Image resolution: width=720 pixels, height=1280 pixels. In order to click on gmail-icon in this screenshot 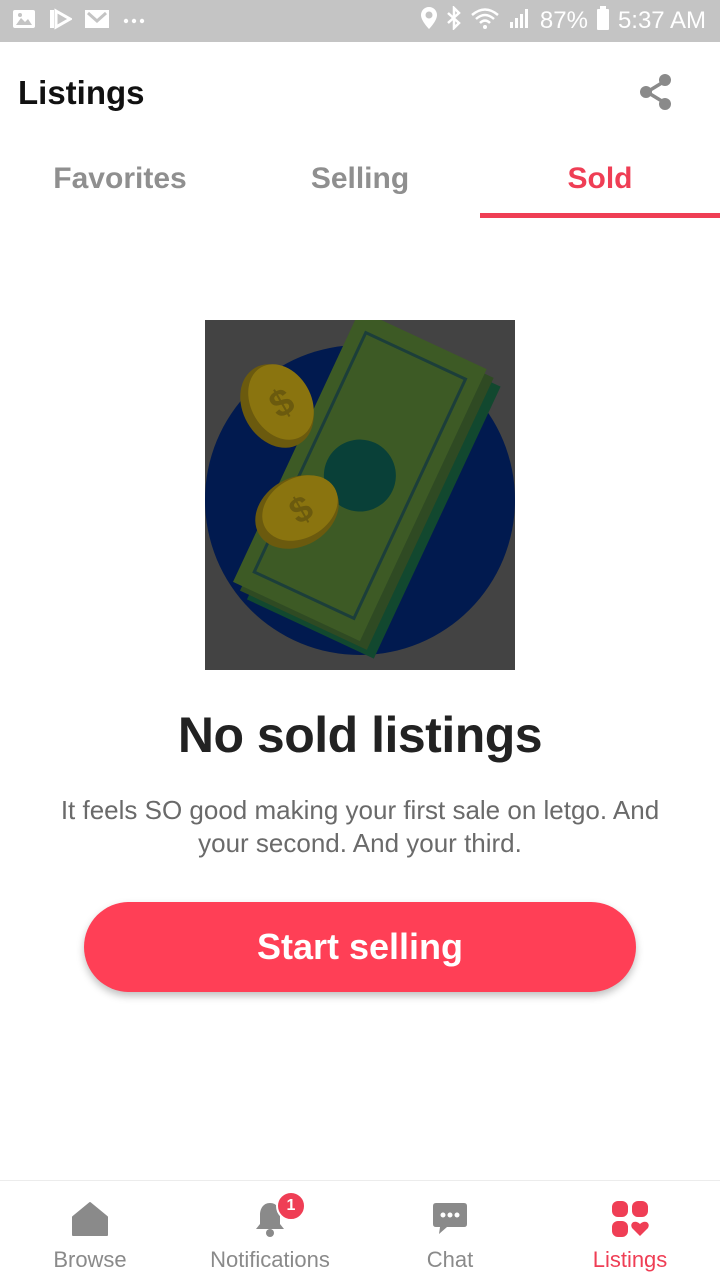, I will do `click(97, 21)`.